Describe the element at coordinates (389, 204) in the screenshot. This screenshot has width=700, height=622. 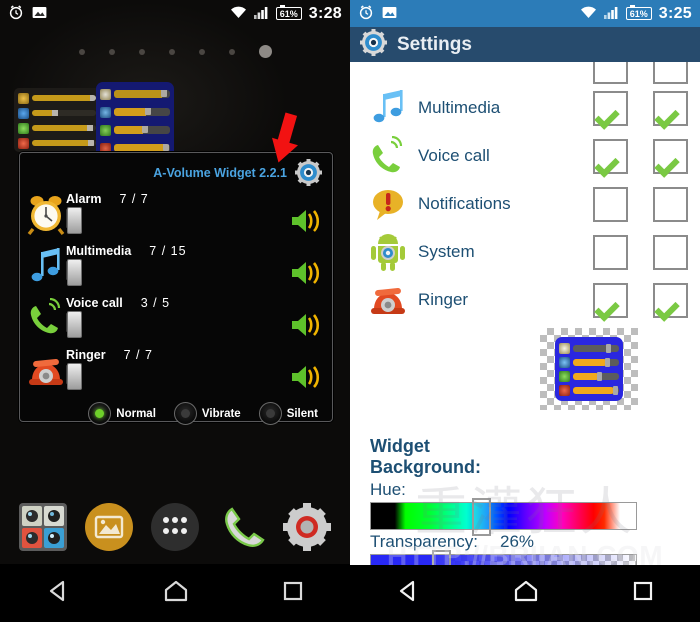
I see `notification-bubble-icon` at that location.